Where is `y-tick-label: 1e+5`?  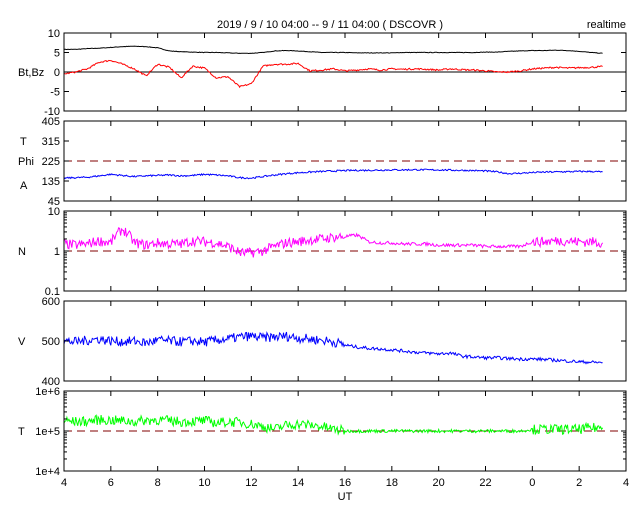
y-tick-label: 1e+5 is located at coordinates (47, 432).